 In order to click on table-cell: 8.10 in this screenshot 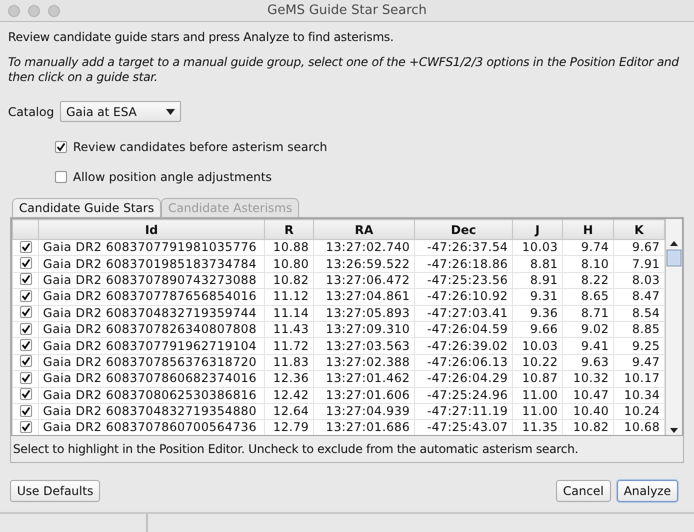, I will do `click(588, 264)`.